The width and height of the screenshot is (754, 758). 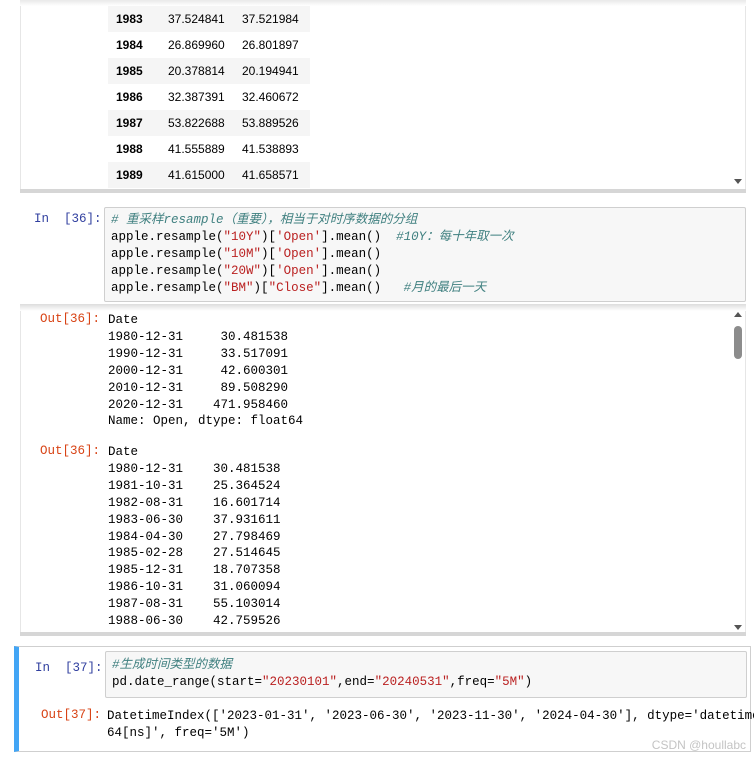 I want to click on code-string: "5M", so click(x=509, y=682).